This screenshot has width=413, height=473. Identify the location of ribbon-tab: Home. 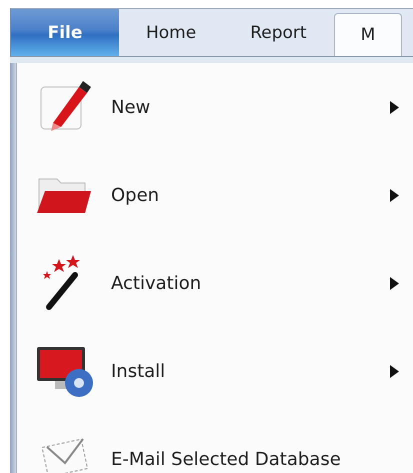
(171, 32).